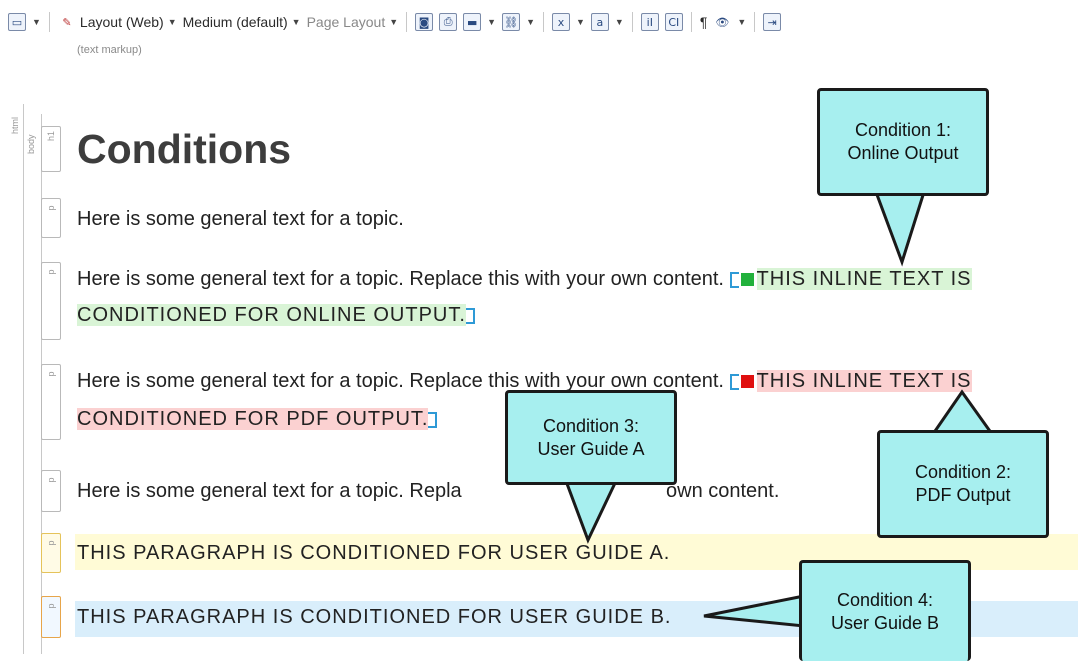 Image resolution: width=1078 pixels, height=661 pixels. What do you see at coordinates (277, 315) in the screenshot?
I see `paragraph-2-cont: CONDITIONED FOR ONLINE OUTPUT.` at bounding box center [277, 315].